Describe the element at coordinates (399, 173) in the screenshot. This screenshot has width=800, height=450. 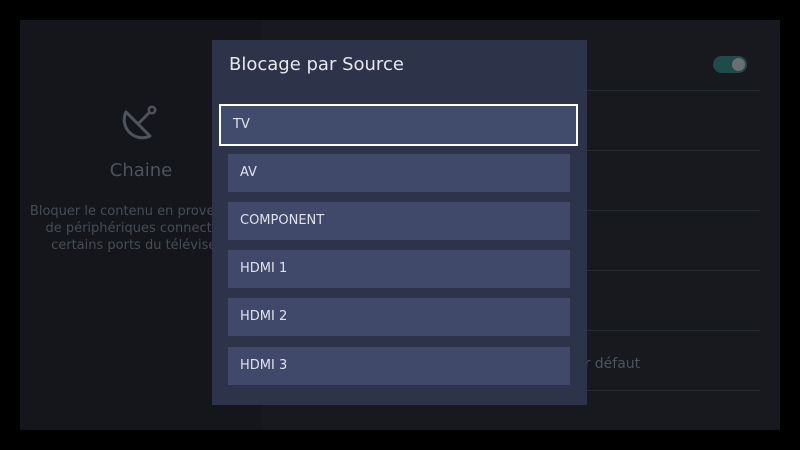
I see `option-av: AV` at that location.